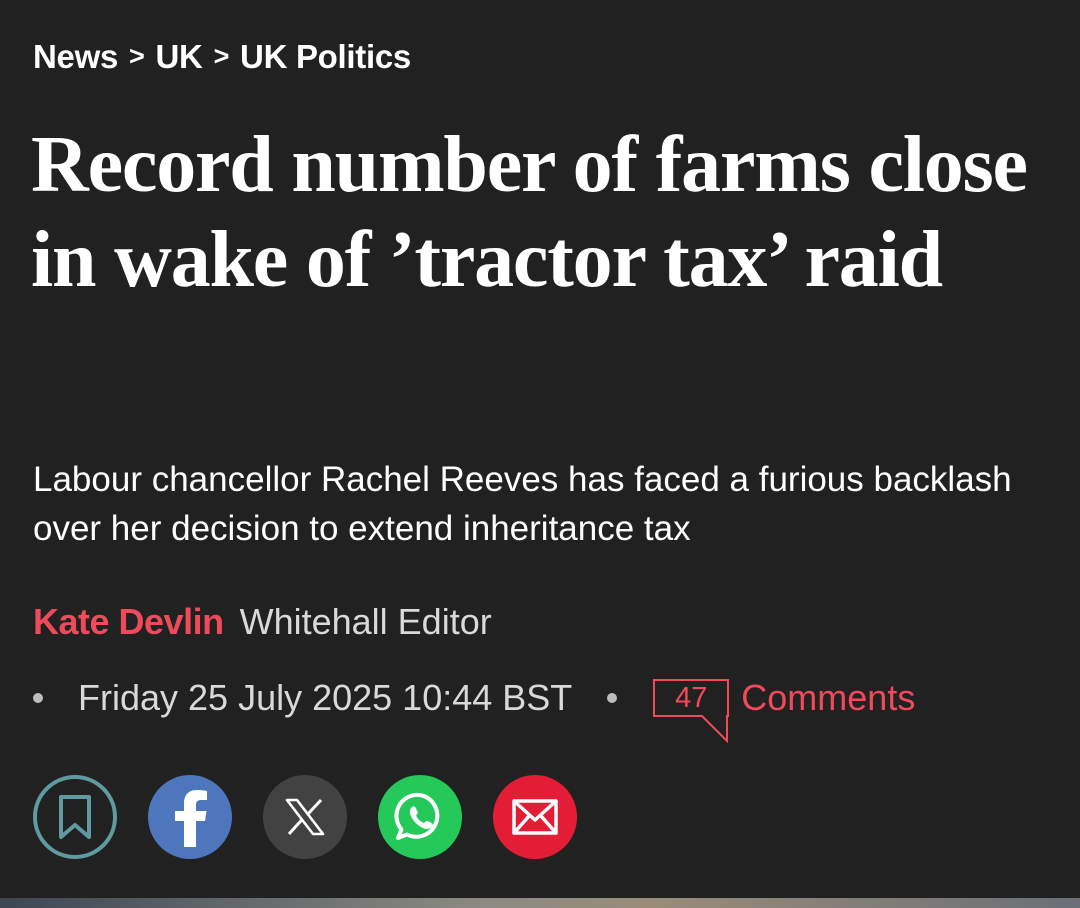  I want to click on author-link: Kate Devlin, so click(128, 621).